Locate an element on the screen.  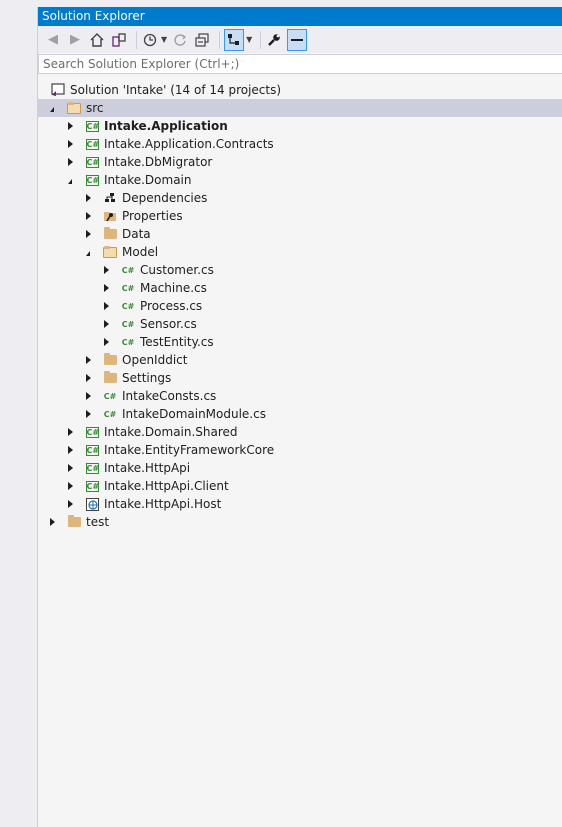
forward-icon: ▶ is located at coordinates (75, 40).